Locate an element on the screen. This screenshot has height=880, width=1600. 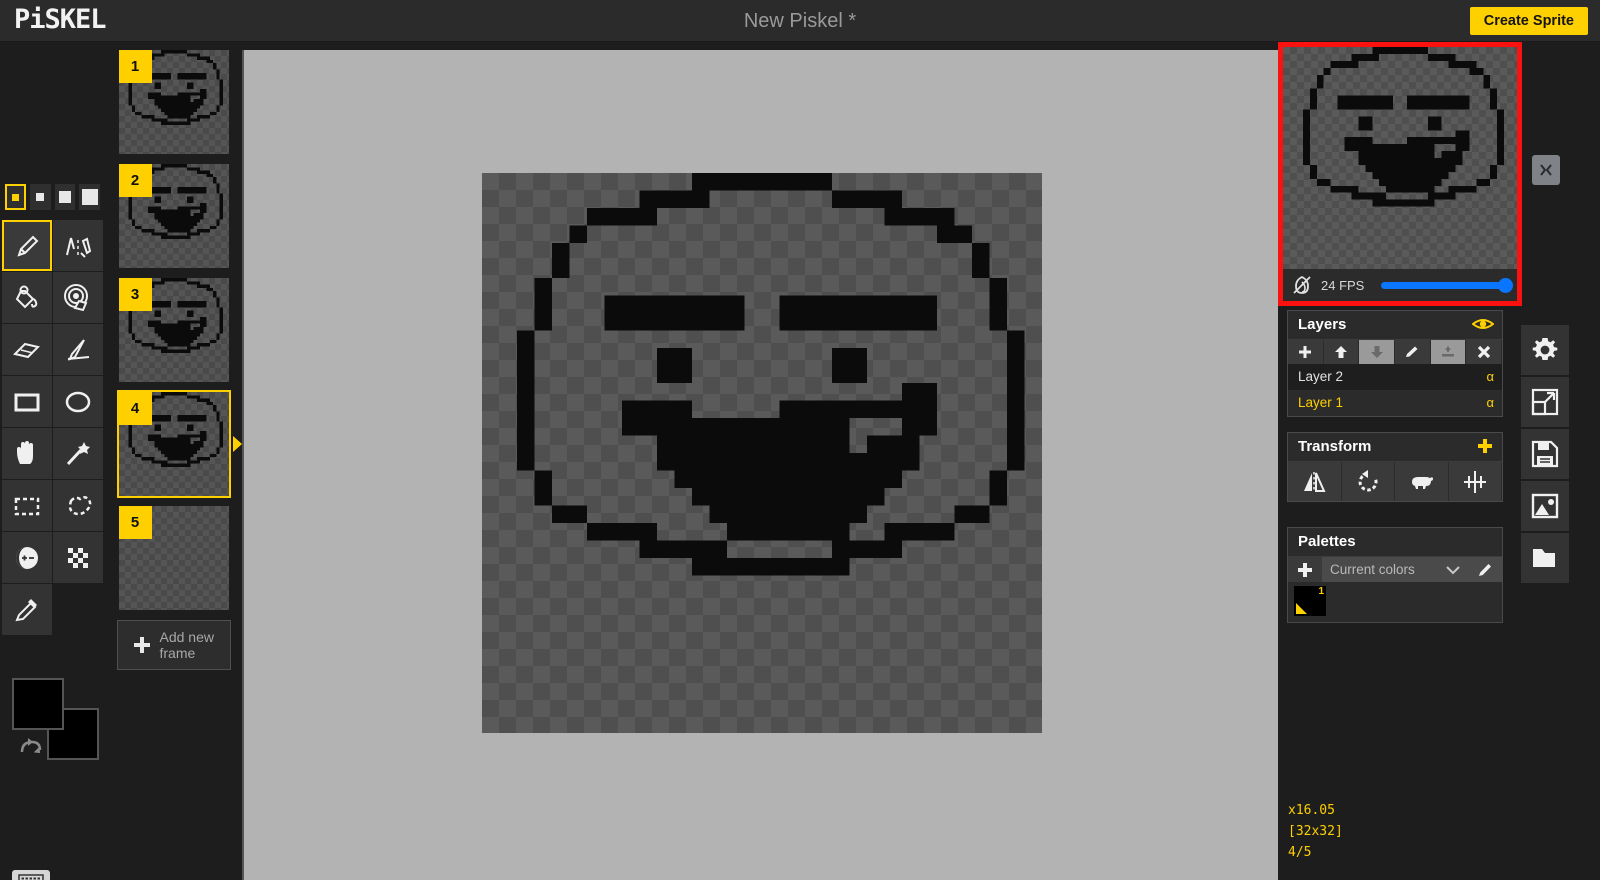
rename-layer-button is located at coordinates (1413, 352).